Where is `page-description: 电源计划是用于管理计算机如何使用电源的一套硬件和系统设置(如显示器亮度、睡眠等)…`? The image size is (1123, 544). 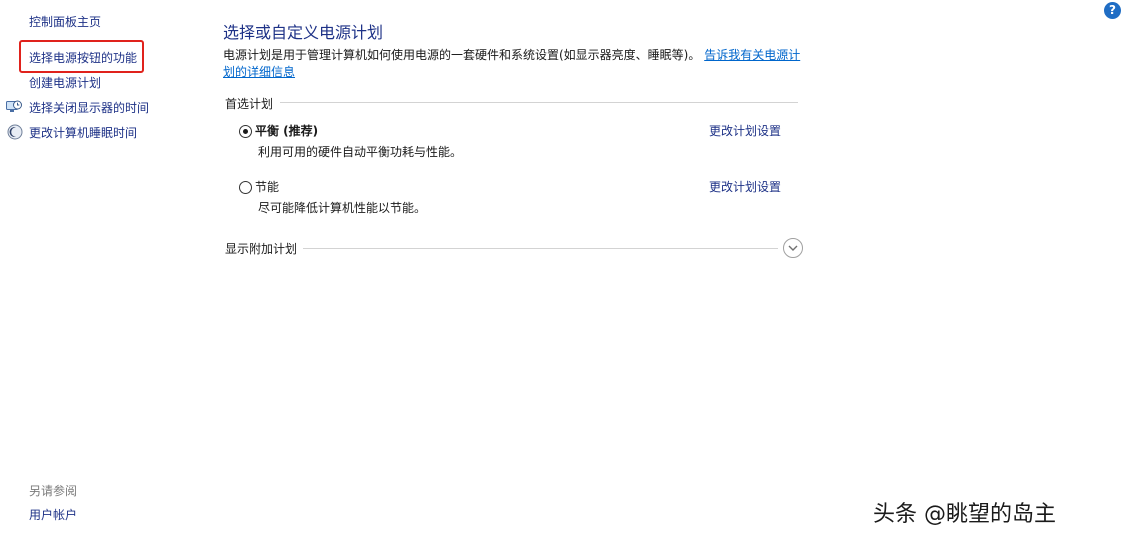
page-description: 电源计划是用于管理计算机如何使用电源的一套硬件和系统设置(如显示器亮度、睡眠等)… is located at coordinates (513, 64).